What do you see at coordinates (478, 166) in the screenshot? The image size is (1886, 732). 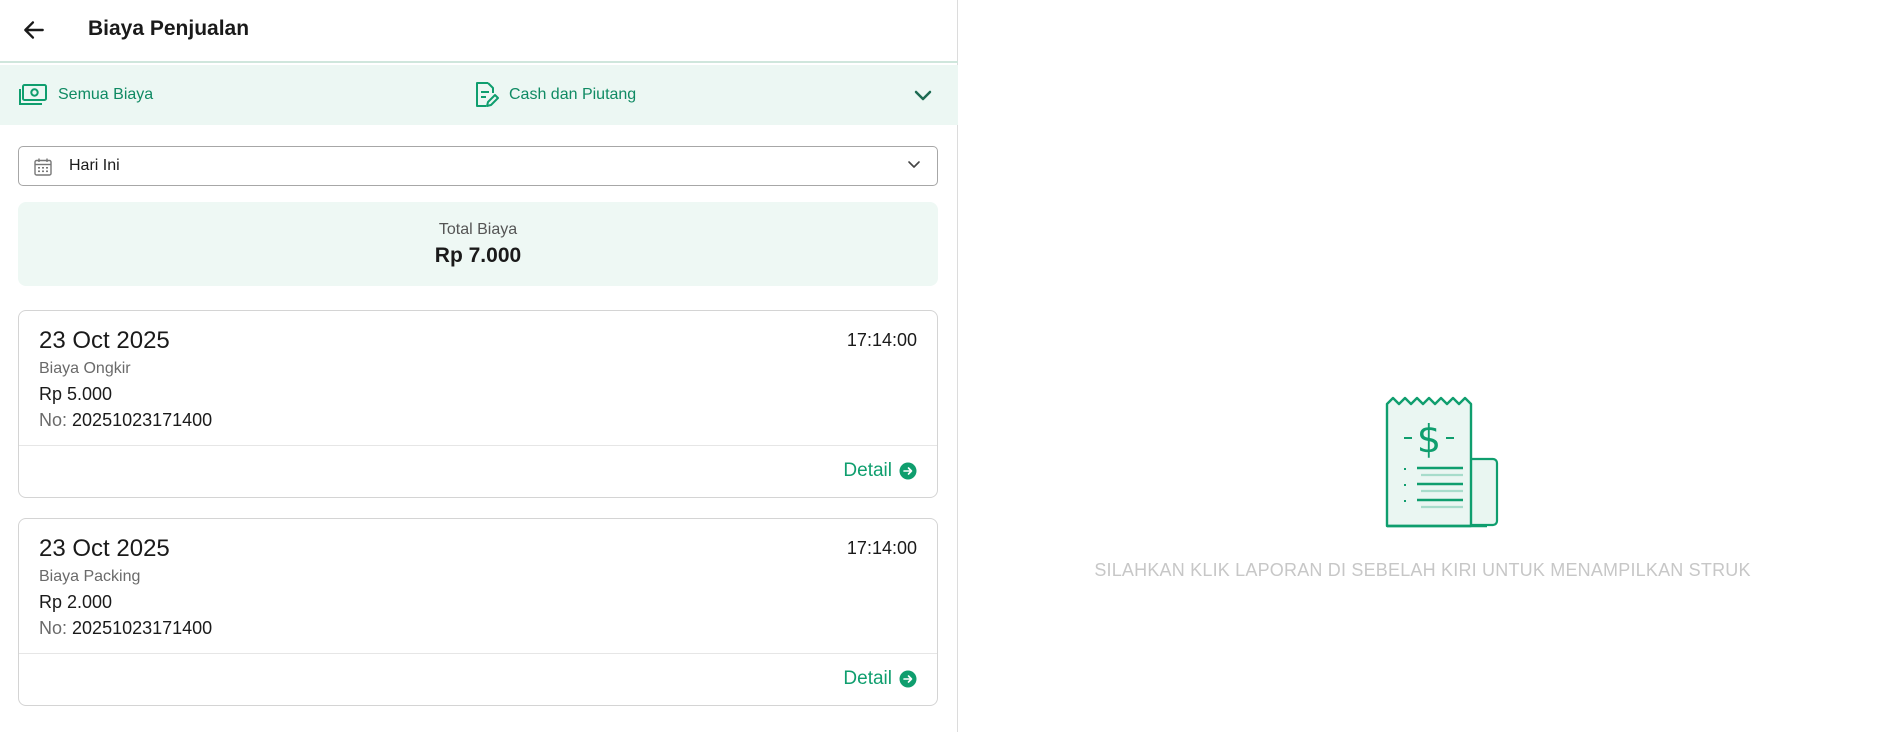 I see `date-range-select: Hari Ini` at bounding box center [478, 166].